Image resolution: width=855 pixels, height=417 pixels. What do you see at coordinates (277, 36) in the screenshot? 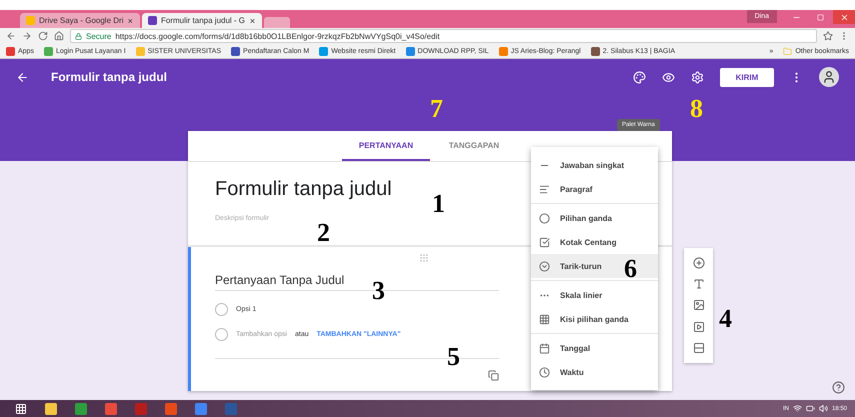
I see `url-text: https://docs.google.com/forms/d/1d8b16bb0O1LBEnlgor-9rzkqzFb2bNwVYgSq0i_v4So/edit` at bounding box center [277, 36].